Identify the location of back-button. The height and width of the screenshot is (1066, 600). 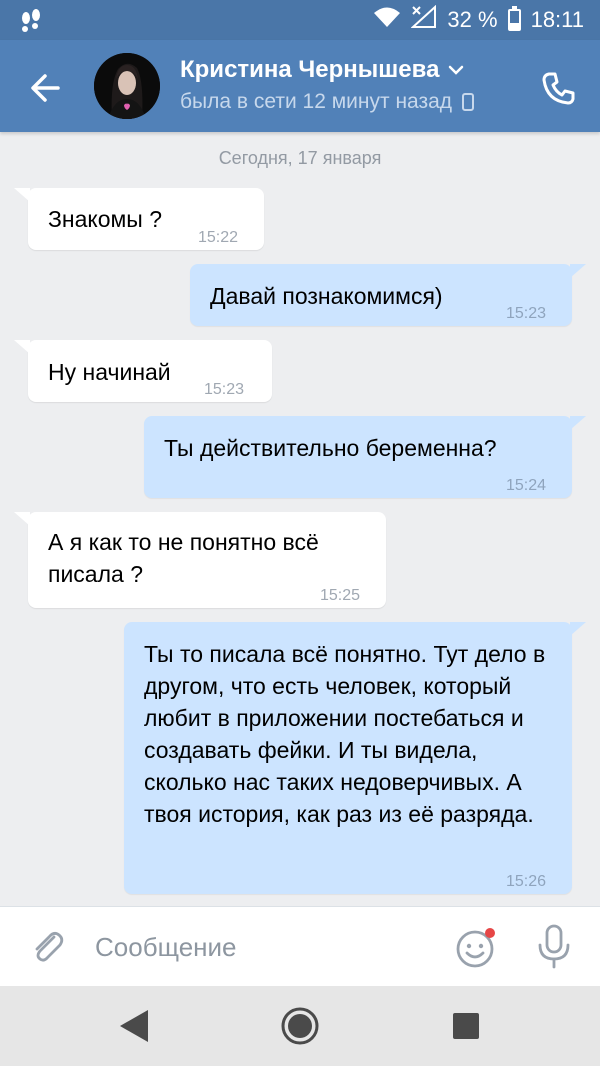
(46, 88).